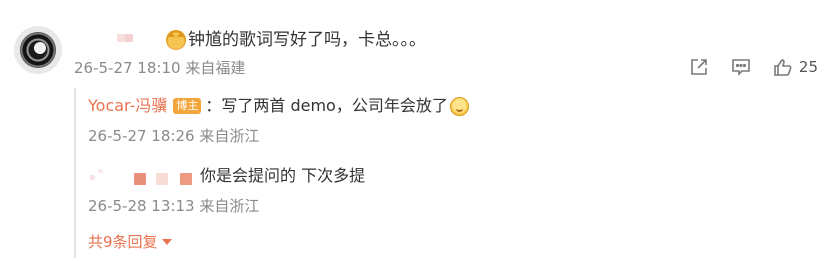  What do you see at coordinates (123, 242) in the screenshot?
I see `more-replies-label: 共9条回复` at bounding box center [123, 242].